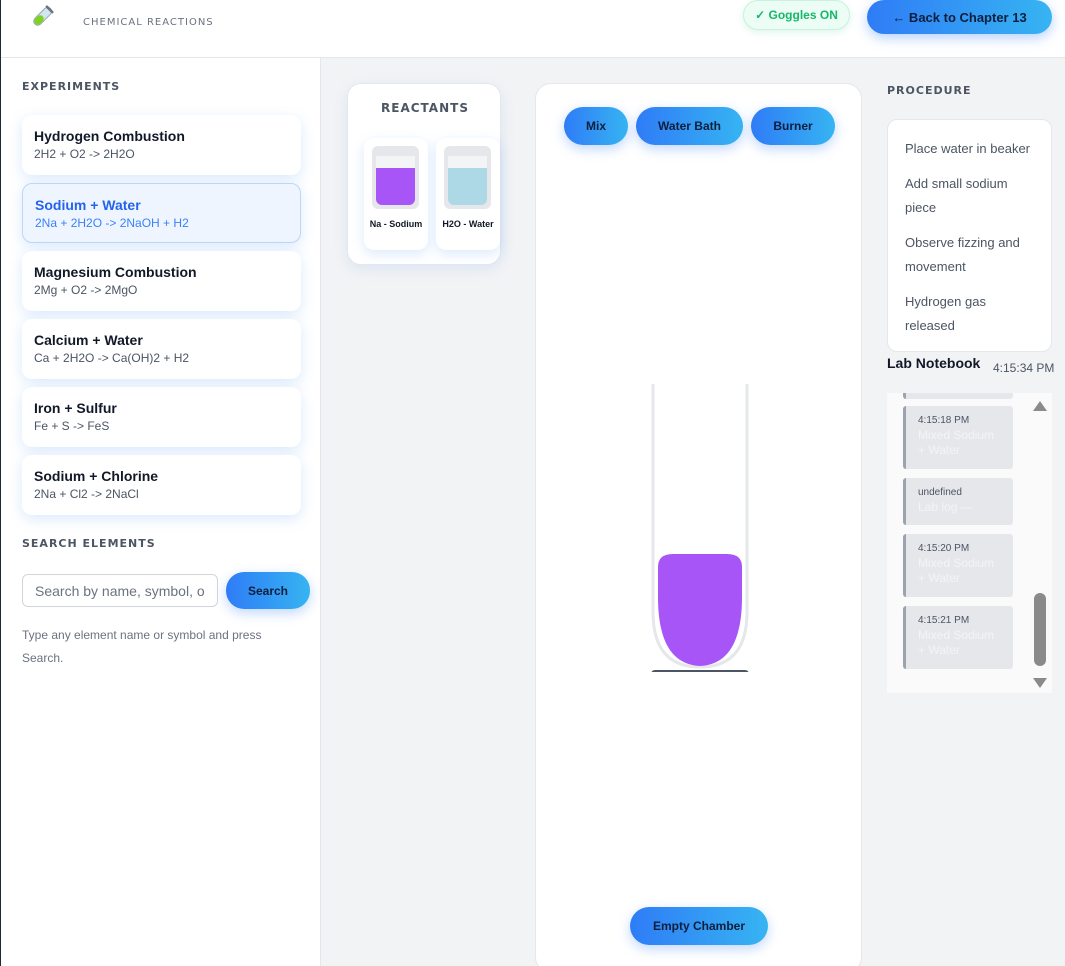  What do you see at coordinates (161, 281) in the screenshot?
I see `experiment-card-magnesium-combustion: Magnesium Combustion 2Mg + O2 -> 2MgO` at bounding box center [161, 281].